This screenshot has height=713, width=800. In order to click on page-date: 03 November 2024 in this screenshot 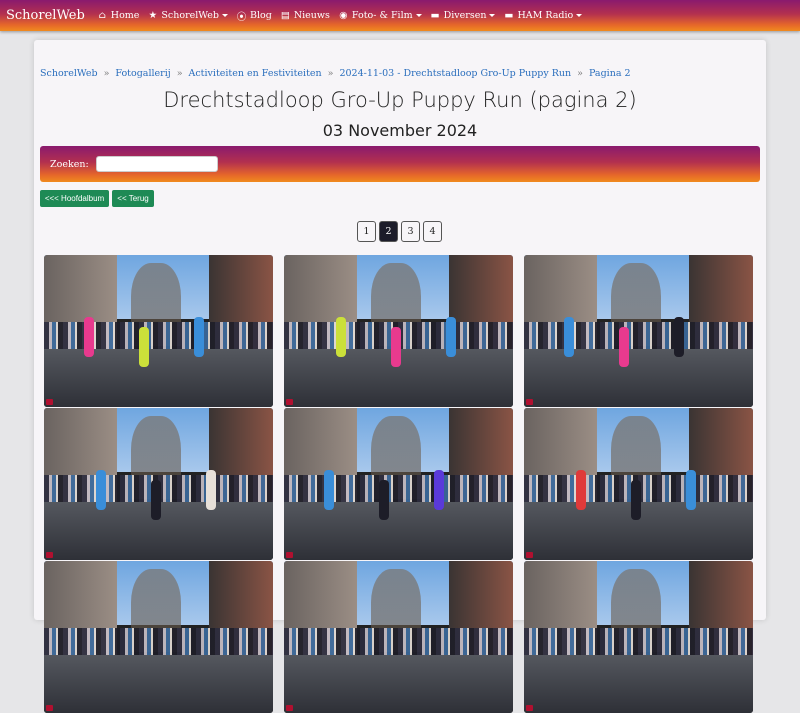, I will do `click(400, 130)`.